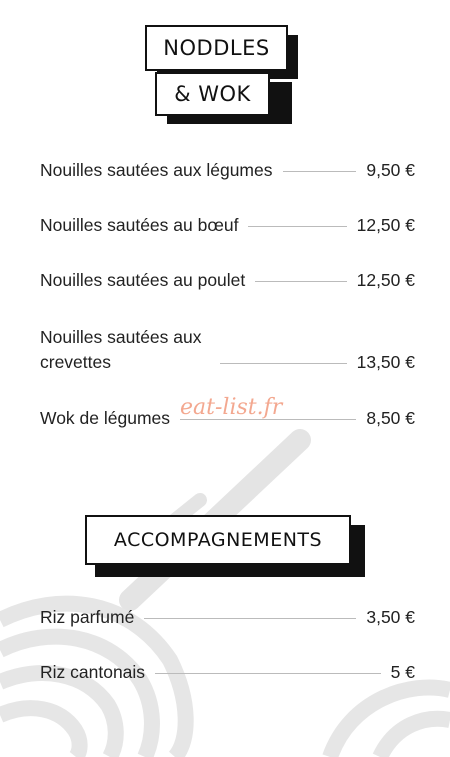 This screenshot has height=757, width=450. I want to click on menu-item: Riz parfumé 3,50 €, so click(227, 617).